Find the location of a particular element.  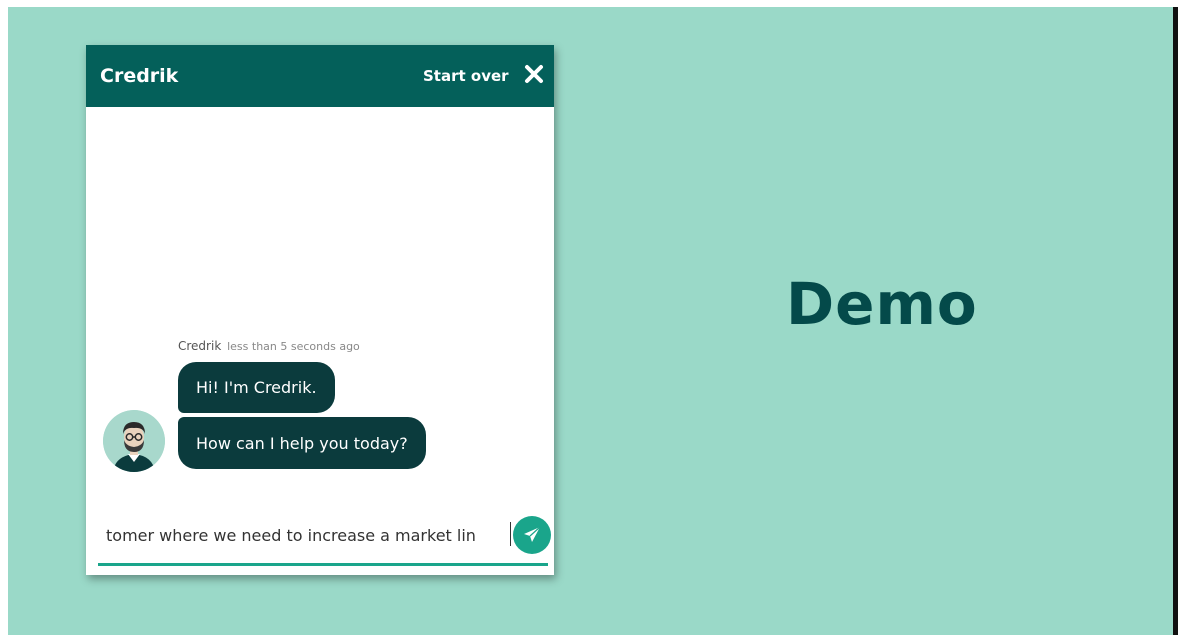

message-input is located at coordinates (308, 535).